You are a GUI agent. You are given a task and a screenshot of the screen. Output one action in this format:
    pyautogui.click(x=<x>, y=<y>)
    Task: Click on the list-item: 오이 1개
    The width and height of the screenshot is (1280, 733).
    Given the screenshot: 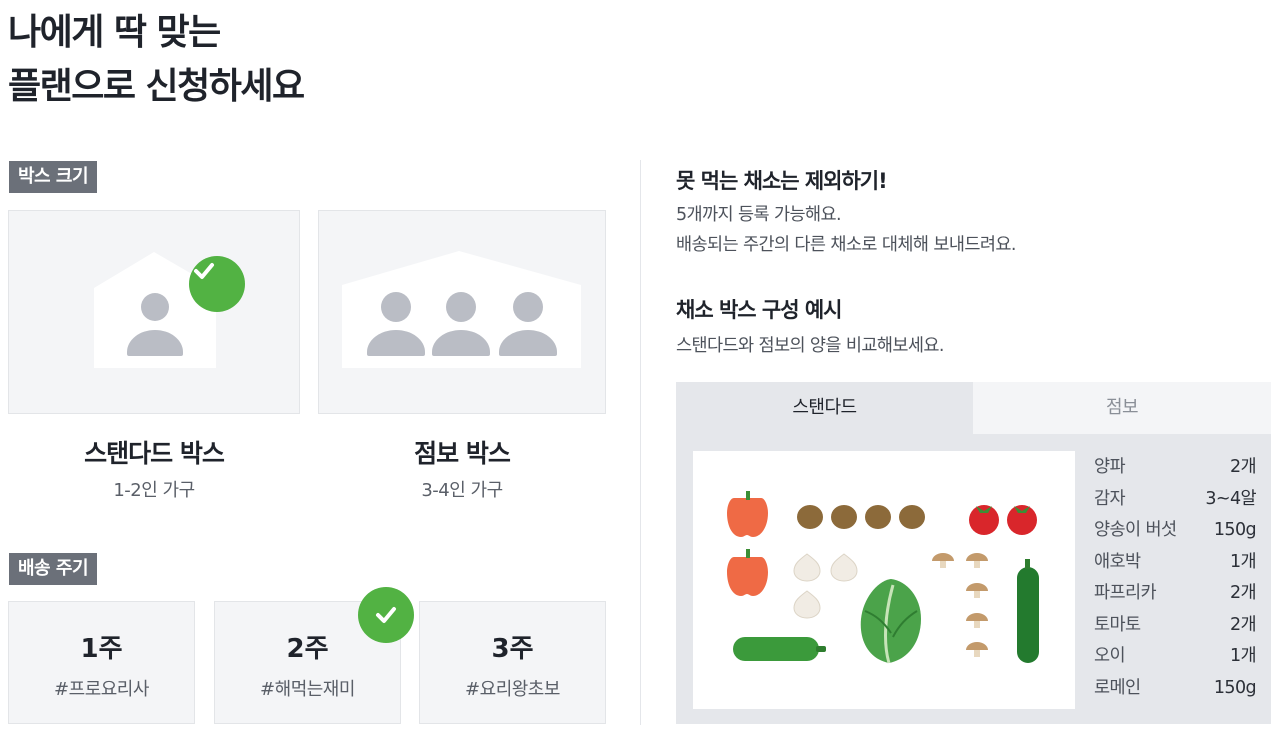 What is the action you would take?
    pyautogui.click(x=1175, y=657)
    